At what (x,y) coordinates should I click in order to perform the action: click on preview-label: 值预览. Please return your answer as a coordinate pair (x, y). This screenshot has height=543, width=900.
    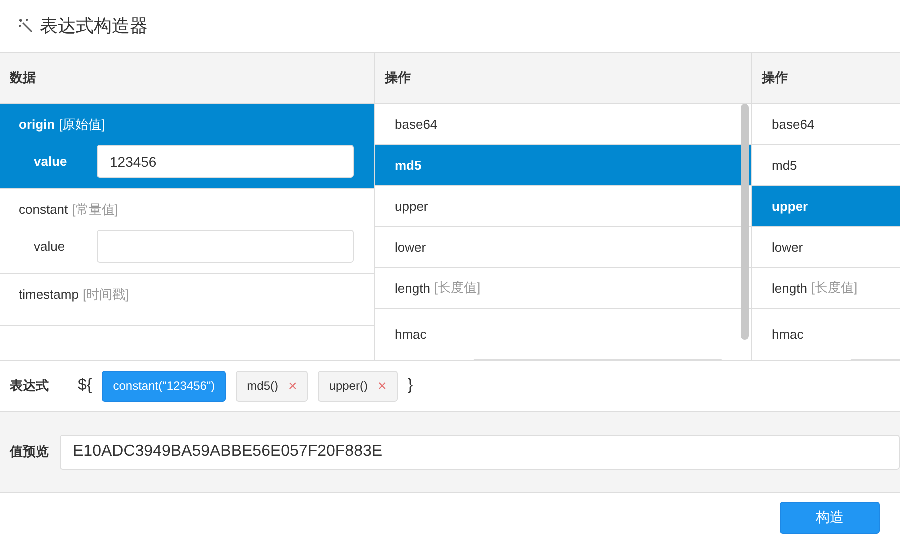
    Looking at the image, I should click on (30, 452).